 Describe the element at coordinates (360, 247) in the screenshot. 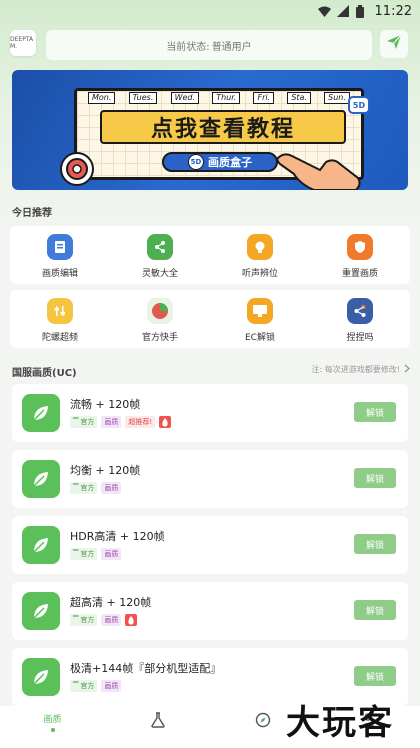

I see `shield-icon` at that location.